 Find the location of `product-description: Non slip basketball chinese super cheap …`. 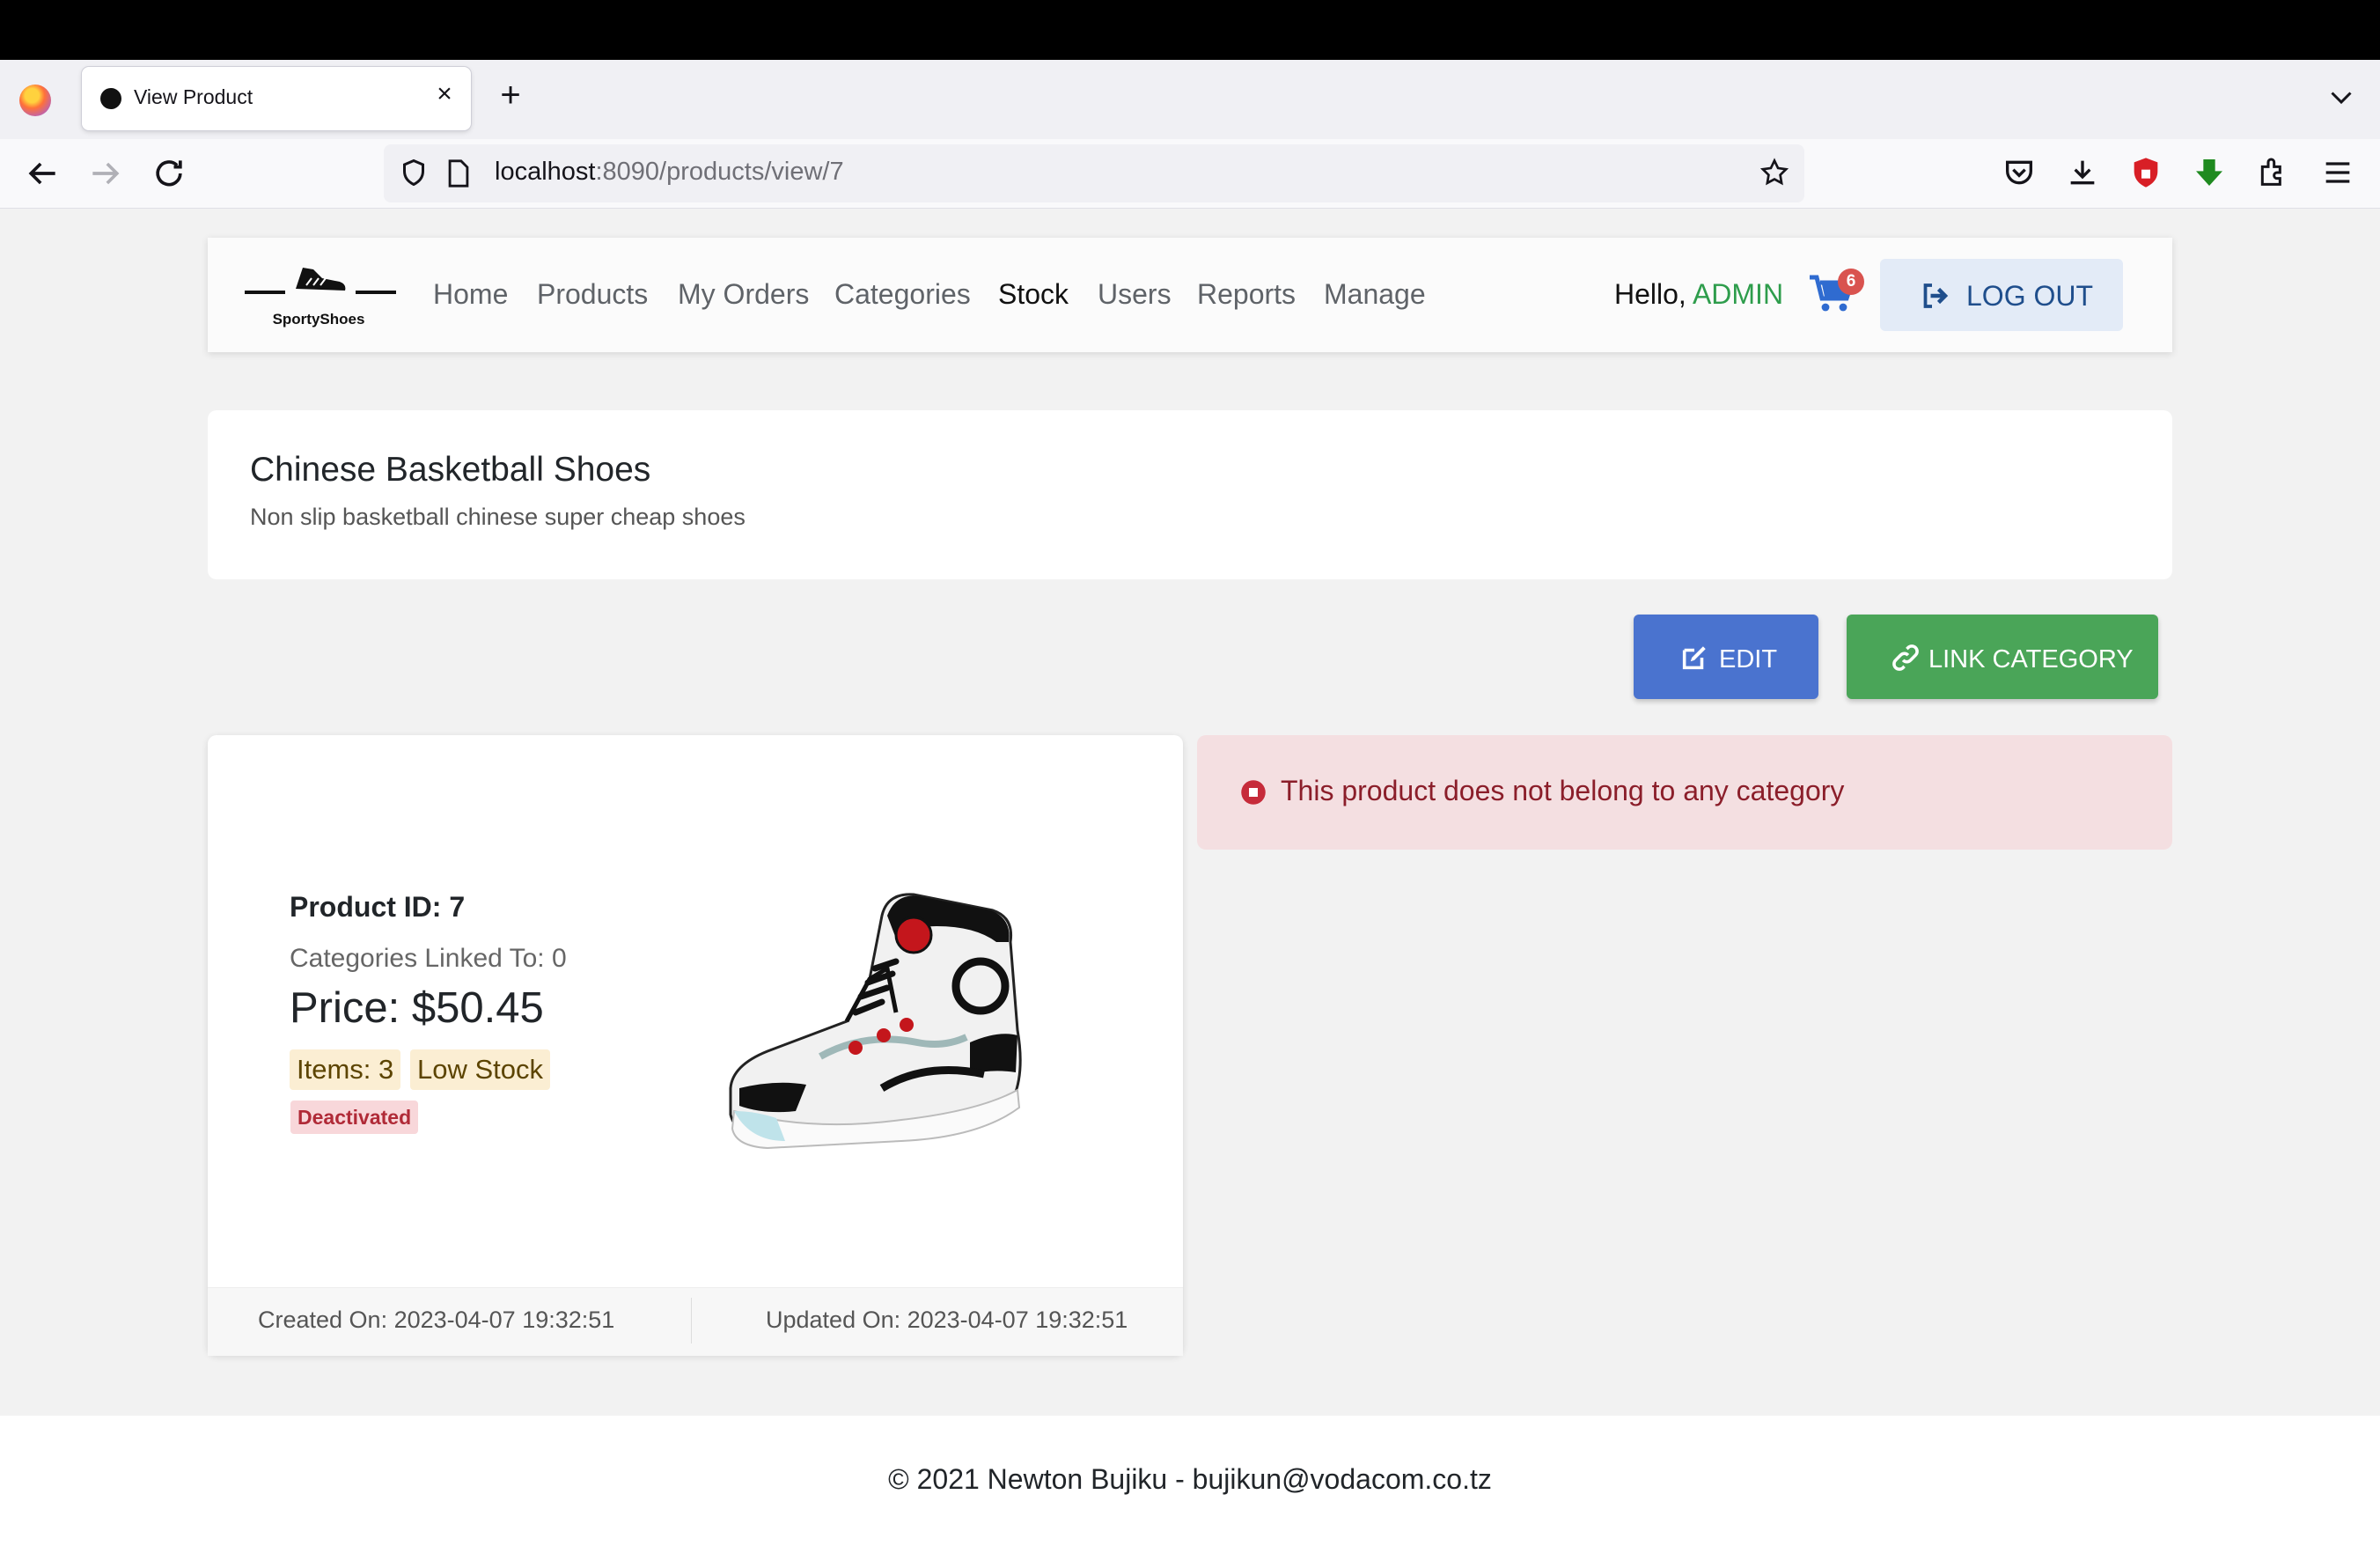

product-description: Non slip basketball chinese super cheap … is located at coordinates (498, 517).